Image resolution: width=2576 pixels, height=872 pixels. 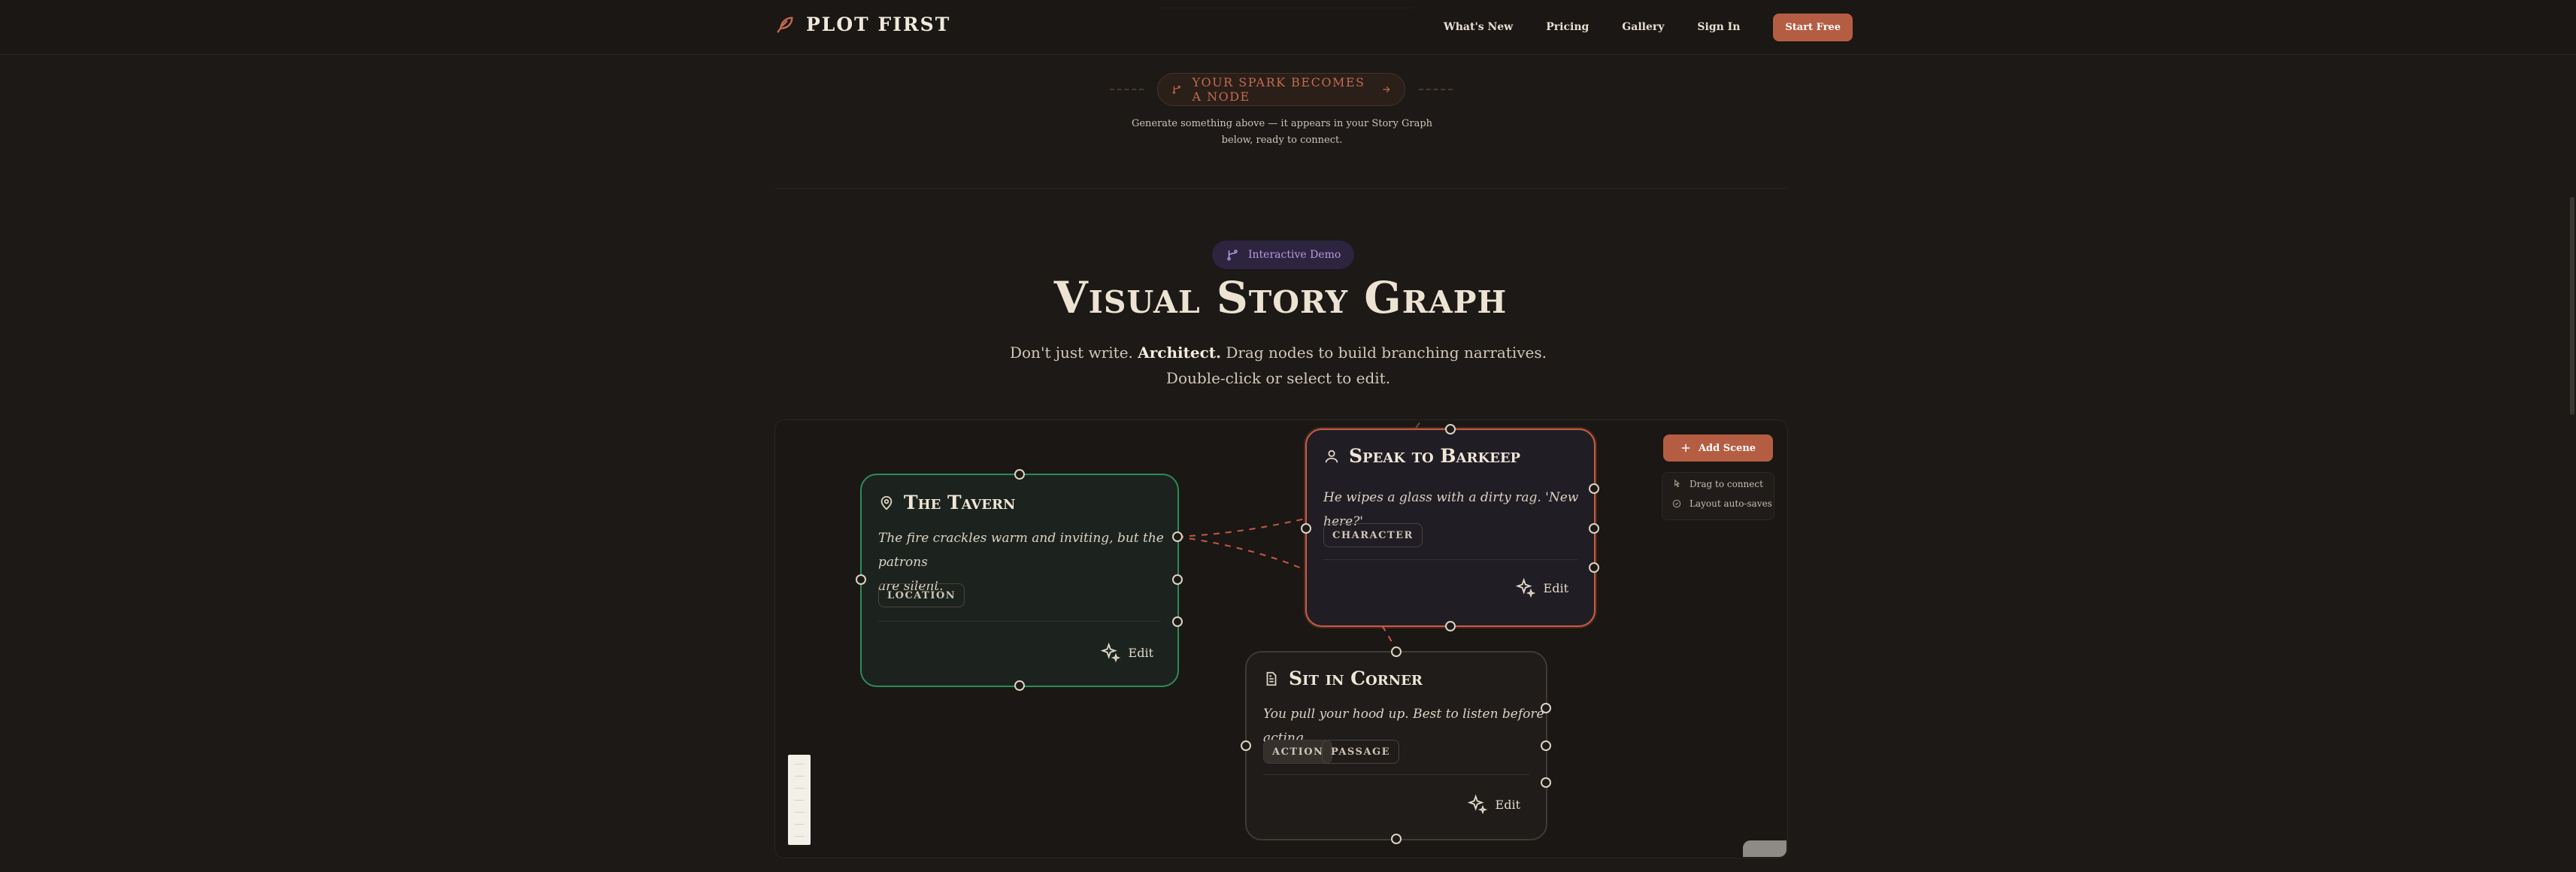 I want to click on pointer-icon, so click(x=1677, y=483).